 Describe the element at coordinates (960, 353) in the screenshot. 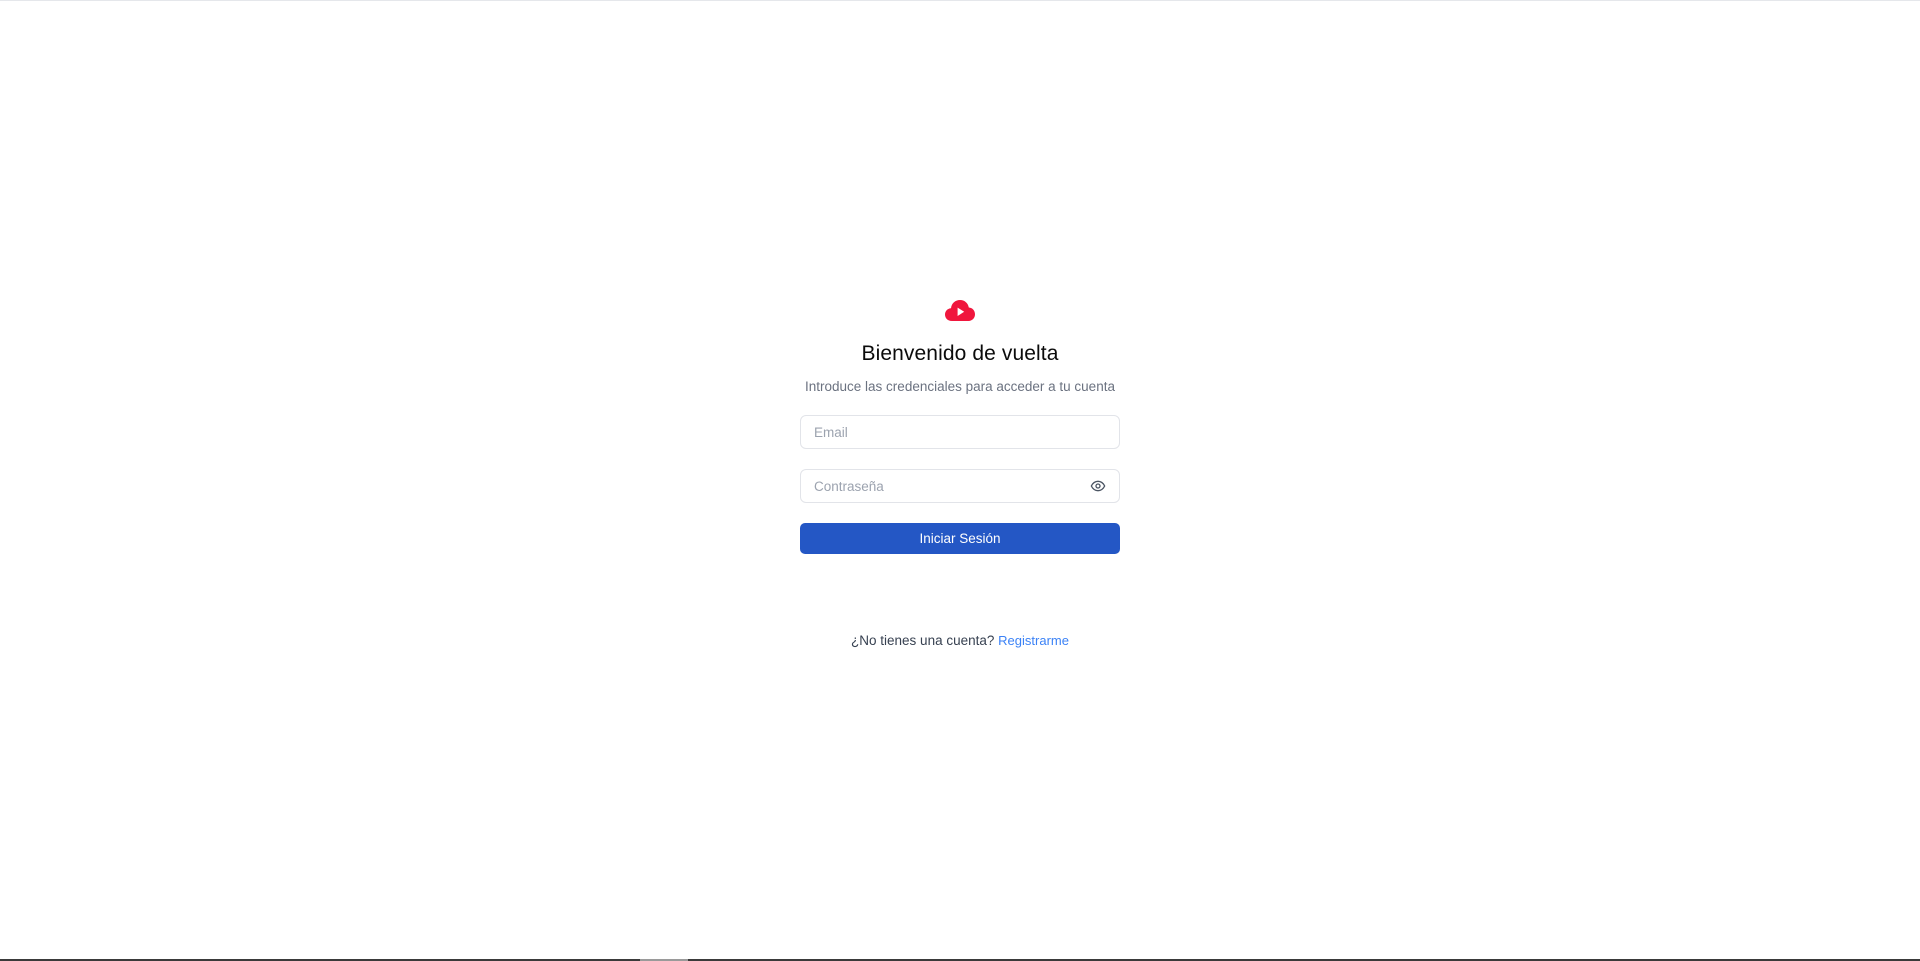

I see `page-title: Bienvenido de vuelta` at that location.